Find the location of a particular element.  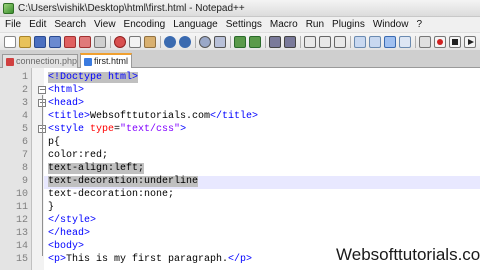

menu-language: Language is located at coordinates (195, 25).